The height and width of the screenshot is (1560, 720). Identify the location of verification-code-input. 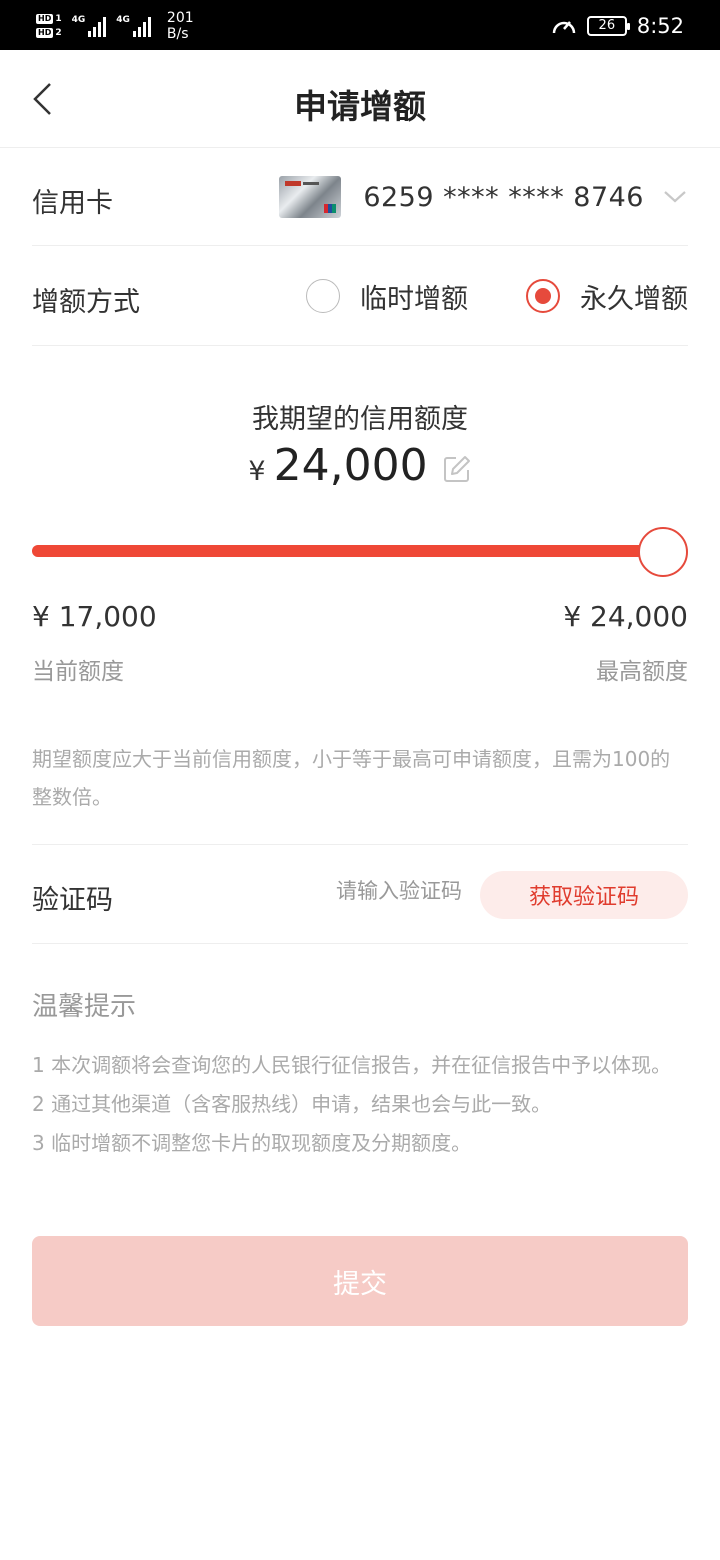
(372, 891).